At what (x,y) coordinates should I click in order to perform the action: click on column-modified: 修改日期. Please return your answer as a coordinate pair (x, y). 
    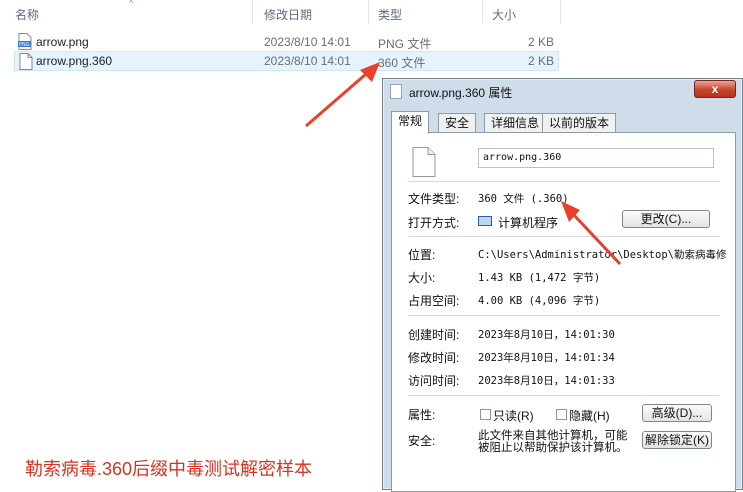
    Looking at the image, I should click on (288, 14).